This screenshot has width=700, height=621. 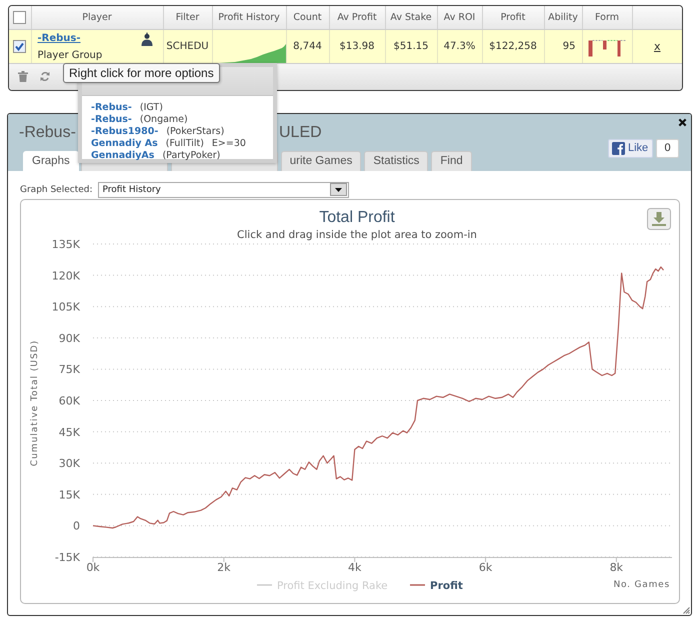 I want to click on y-axis-label: 0, so click(x=76, y=525).